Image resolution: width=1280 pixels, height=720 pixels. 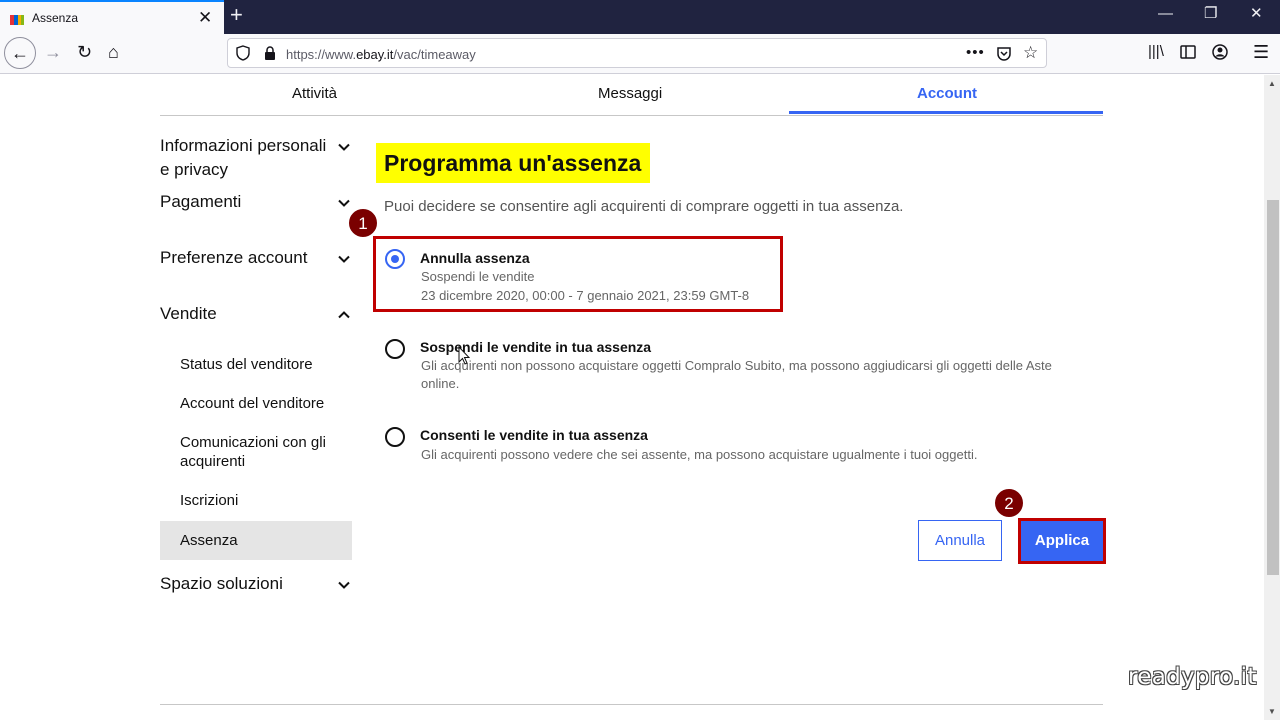 What do you see at coordinates (1030, 53) in the screenshot?
I see `bookmark-star-icon: ☆` at bounding box center [1030, 53].